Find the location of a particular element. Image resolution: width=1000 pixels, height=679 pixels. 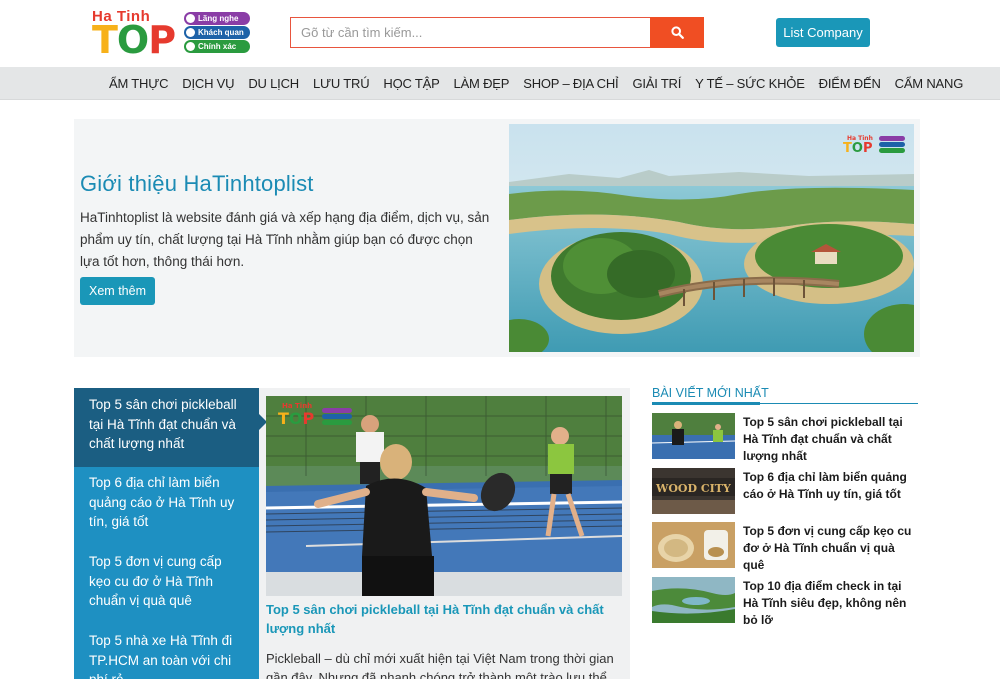

read-more-button: Xem thêm is located at coordinates (117, 291).